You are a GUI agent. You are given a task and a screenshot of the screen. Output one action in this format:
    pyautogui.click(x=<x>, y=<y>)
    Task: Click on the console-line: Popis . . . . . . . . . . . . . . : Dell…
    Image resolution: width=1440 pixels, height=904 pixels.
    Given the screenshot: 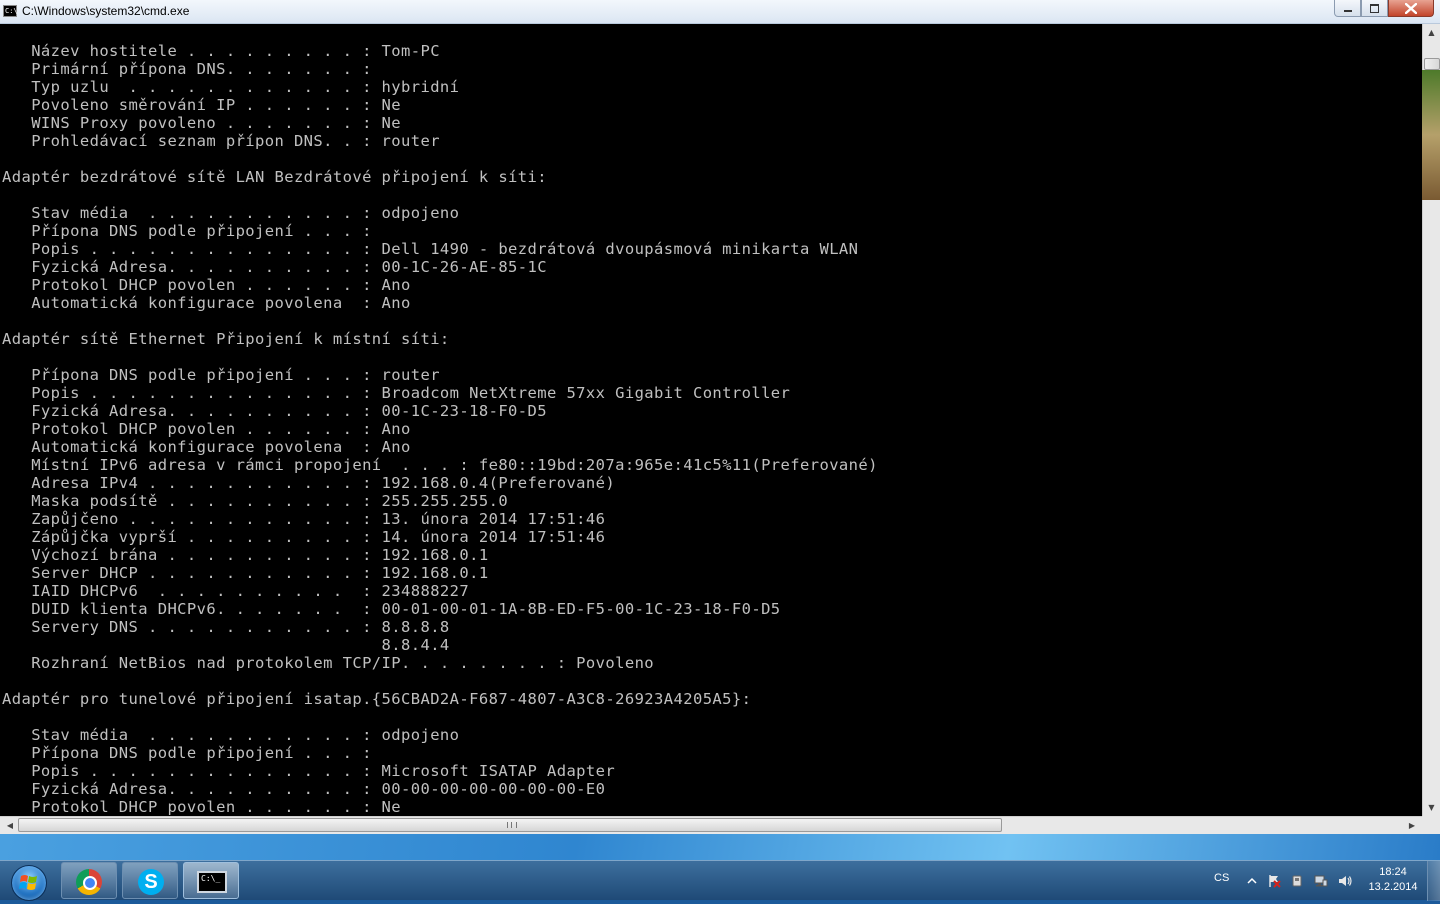 What is the action you would take?
    pyautogui.click(x=430, y=249)
    